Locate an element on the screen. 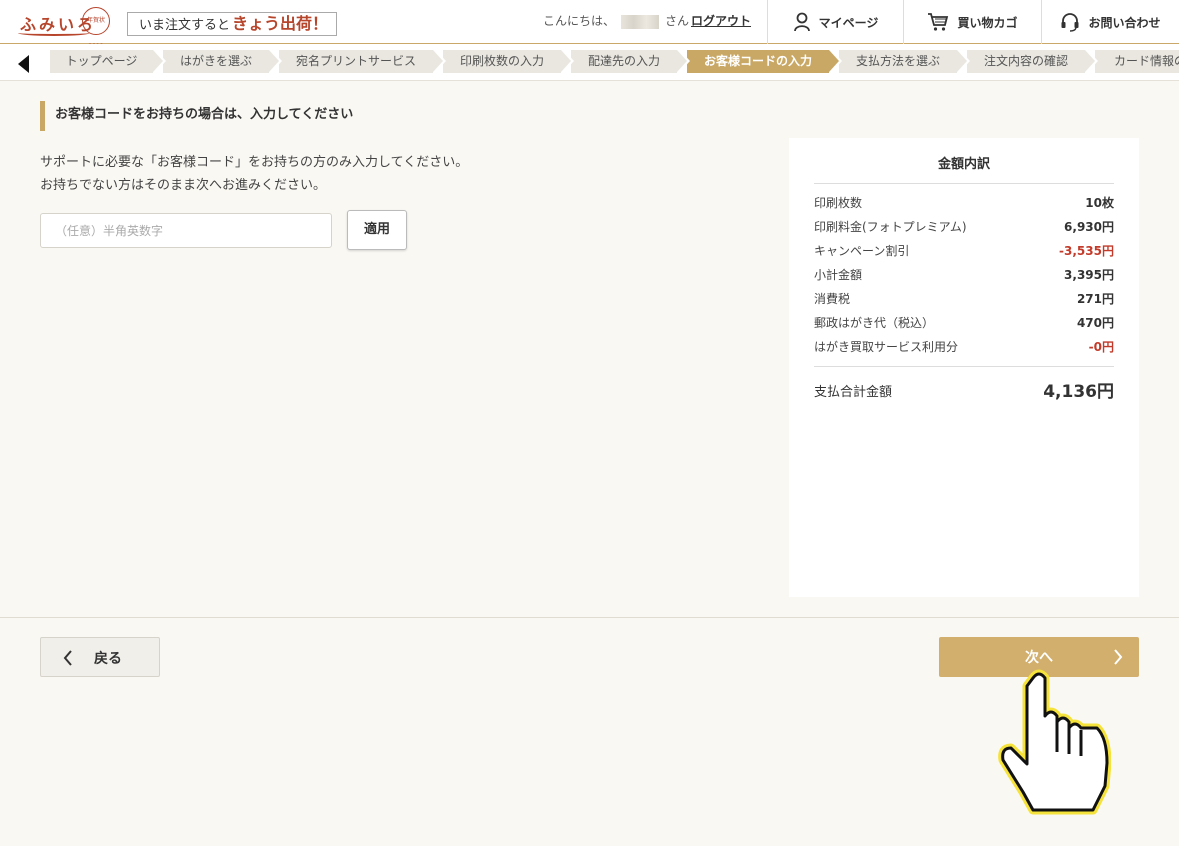  description-line-1: サポートに必要な「お客様コード」をお持ちの方のみ入力してください。 is located at coordinates (254, 162).